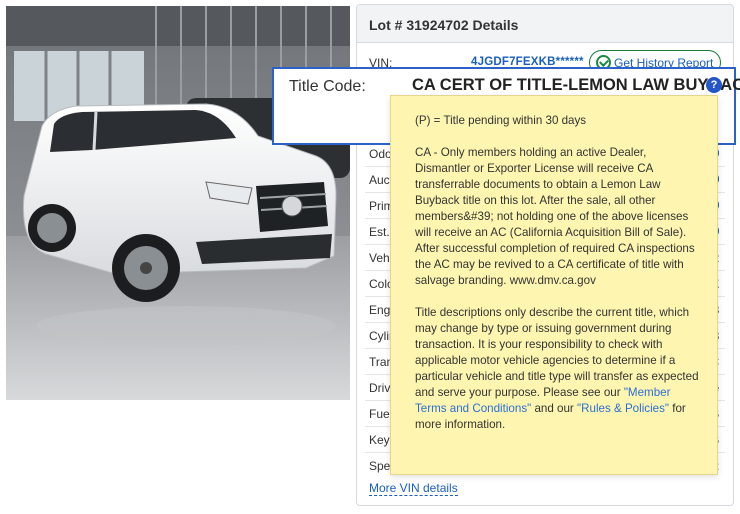 The height and width of the screenshot is (514, 740). Describe the element at coordinates (501, 120) in the screenshot. I see `tooltip-pending-note: (P) = Title pending within 30 days` at that location.